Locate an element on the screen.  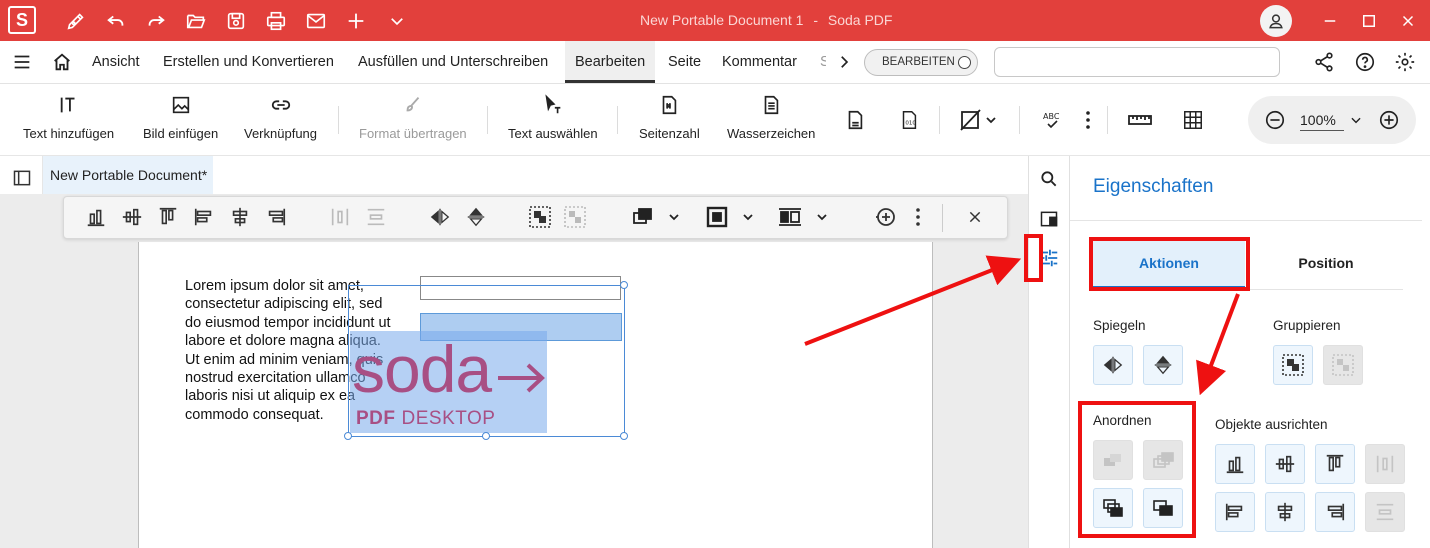
hamburger-menu-icon is located at coordinates (22, 62).